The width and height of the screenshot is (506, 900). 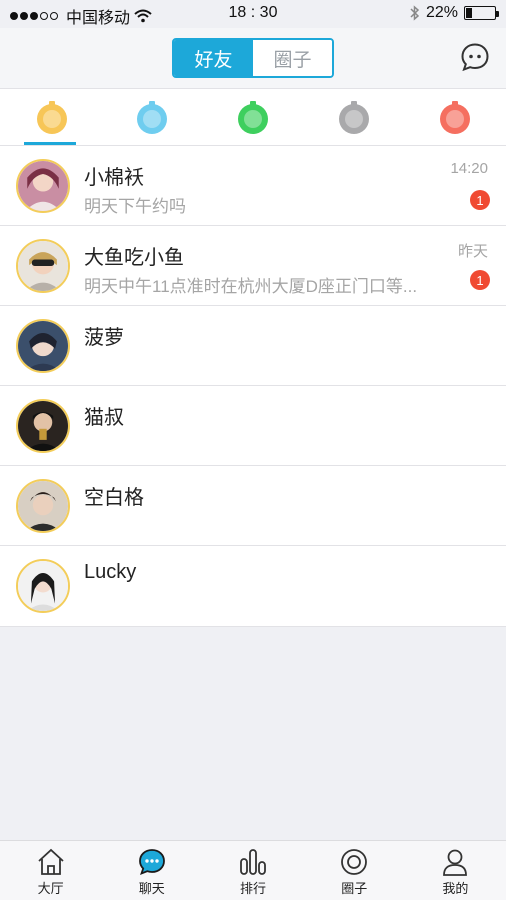 I want to click on circle-icon, so click(x=354, y=862).